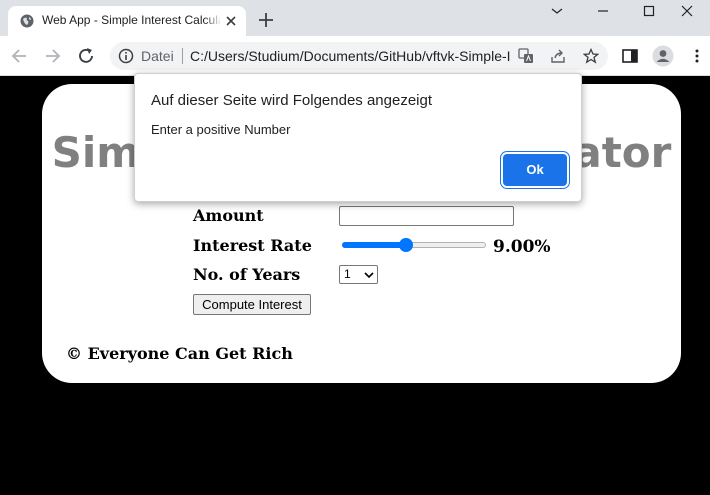  I want to click on tab-title: Web App - Simple Interest Calculator, so click(131, 20).